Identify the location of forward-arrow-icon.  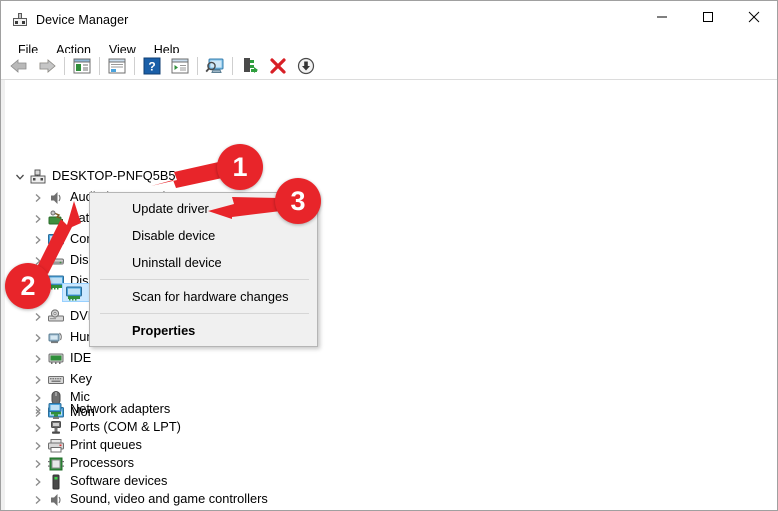
(47, 66).